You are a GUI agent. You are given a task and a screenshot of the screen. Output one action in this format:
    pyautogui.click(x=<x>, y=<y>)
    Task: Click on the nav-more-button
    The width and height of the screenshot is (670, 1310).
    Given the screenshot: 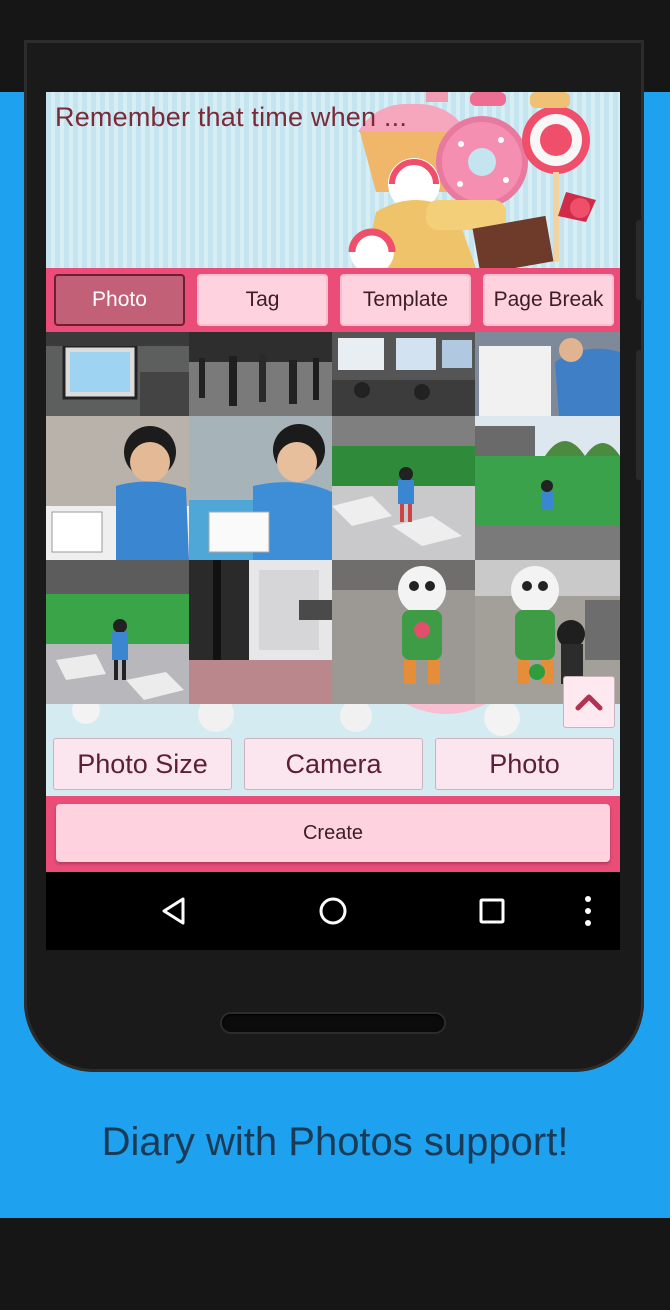 What is the action you would take?
    pyautogui.click(x=584, y=911)
    